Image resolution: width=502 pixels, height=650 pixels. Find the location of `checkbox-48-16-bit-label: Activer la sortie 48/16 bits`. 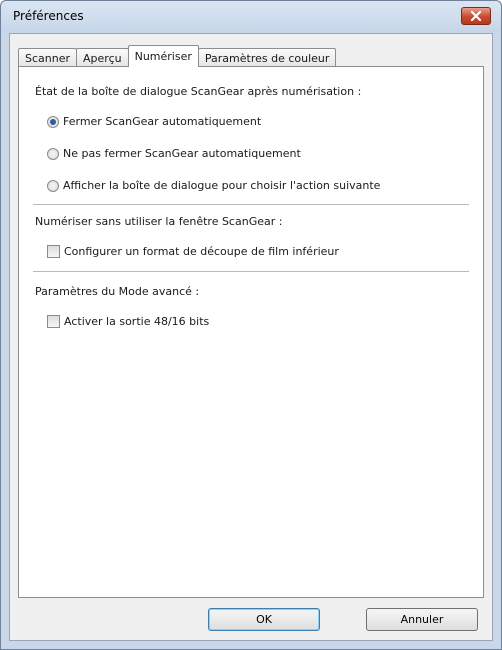

checkbox-48-16-bit-label: Activer la sortie 48/16 bits is located at coordinates (137, 321).